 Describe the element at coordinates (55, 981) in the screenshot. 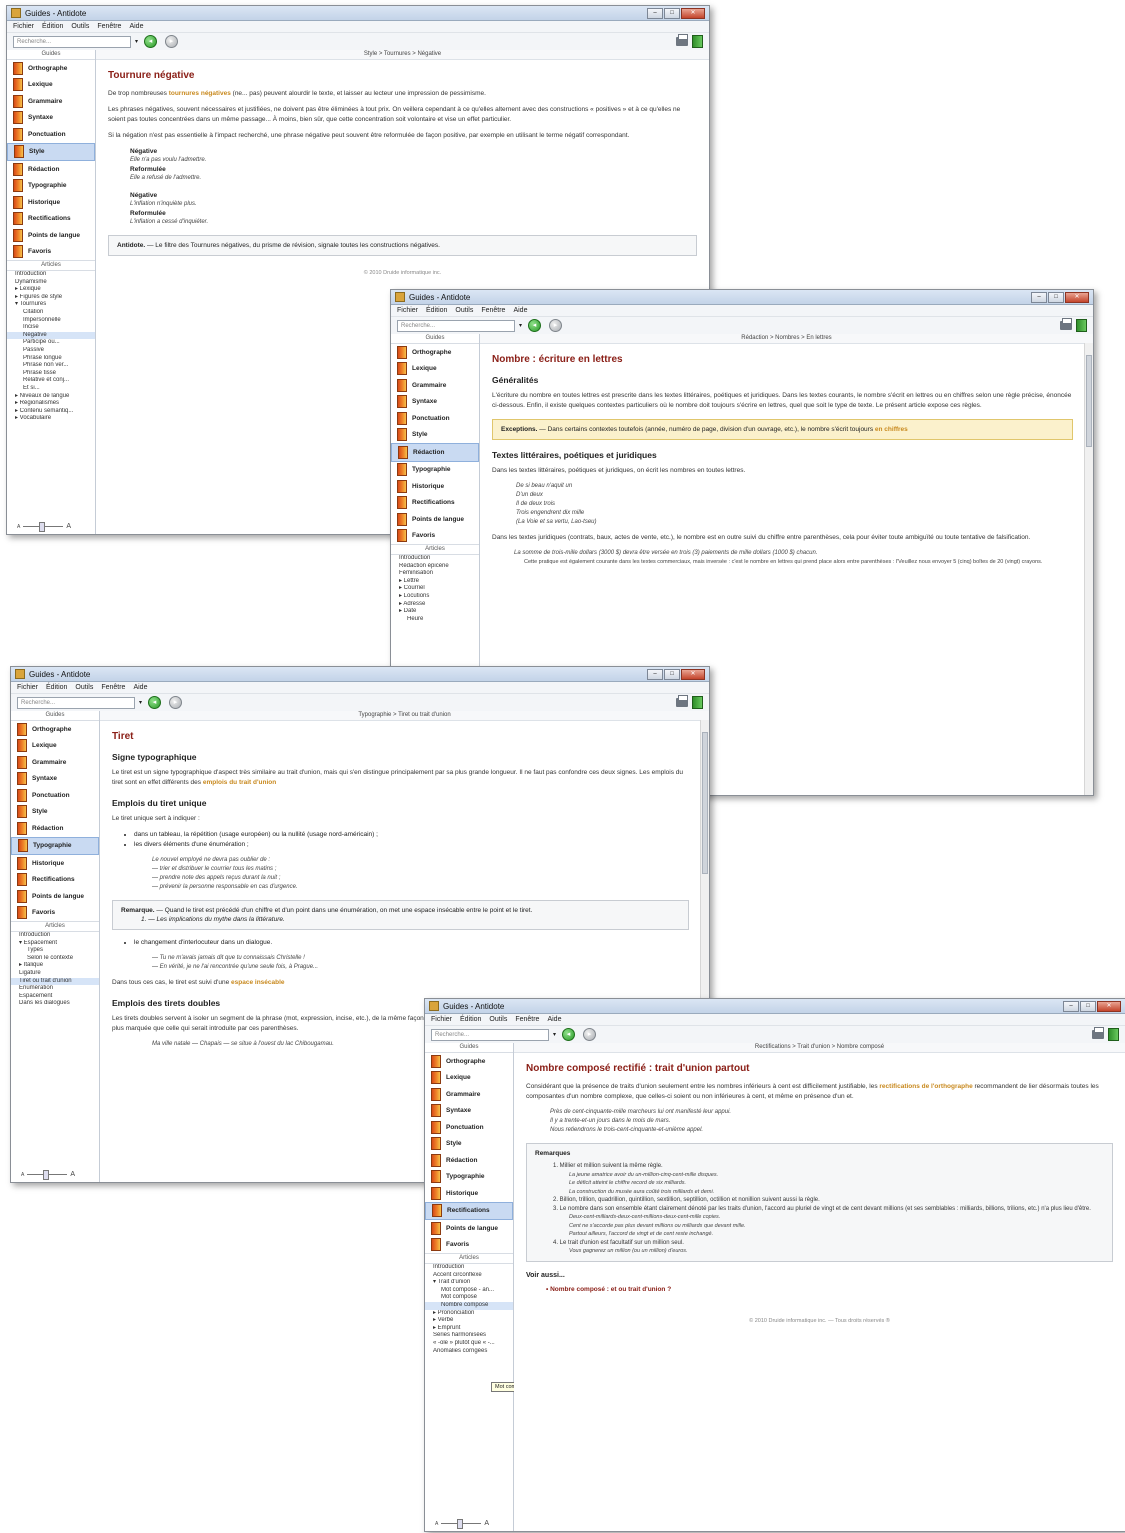

I see `article-item: Tiret ou trait d'union` at that location.